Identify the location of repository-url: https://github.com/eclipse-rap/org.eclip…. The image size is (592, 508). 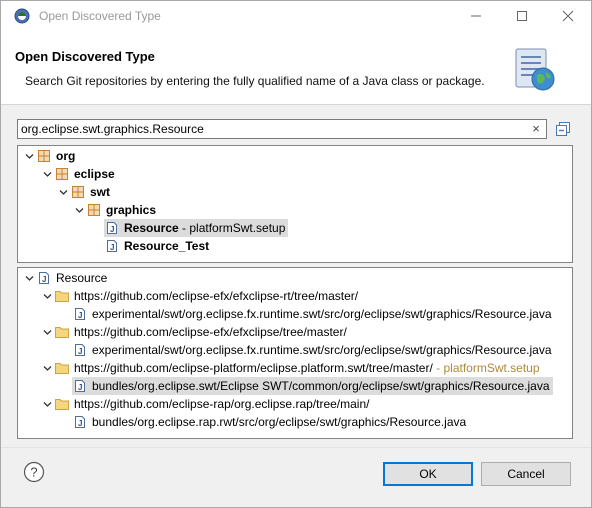
(222, 404).